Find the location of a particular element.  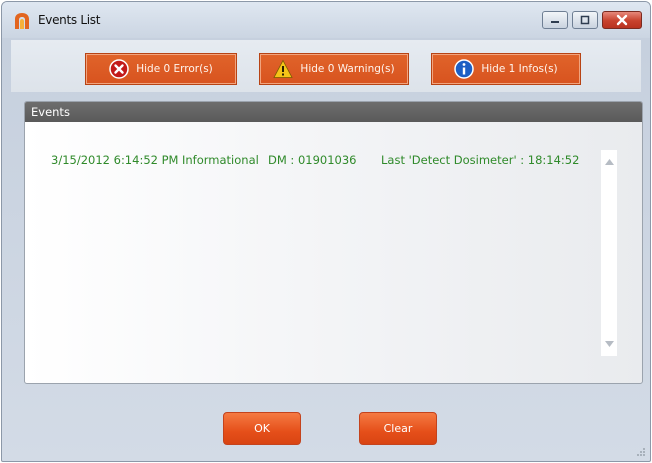

warning-icon is located at coordinates (283, 68).